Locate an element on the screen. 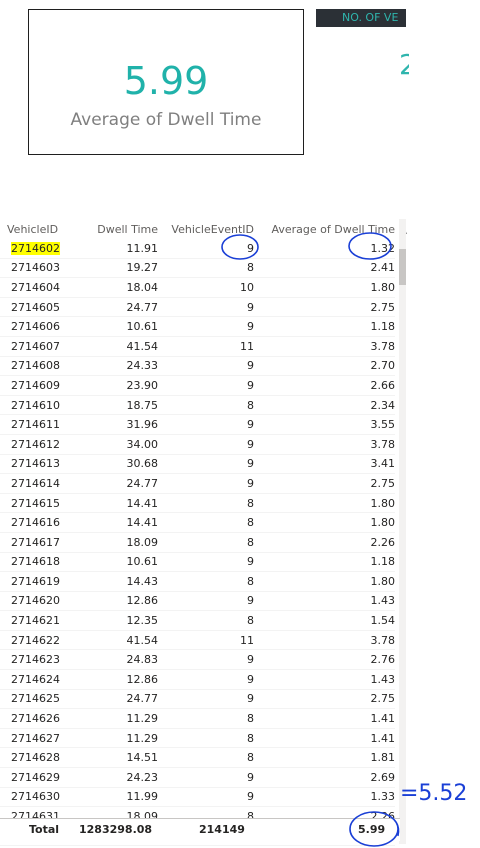 Image resolution: width=480 pixels, height=848 pixels. cell-average-dwell: 1.18 is located at coordinates (324, 326).